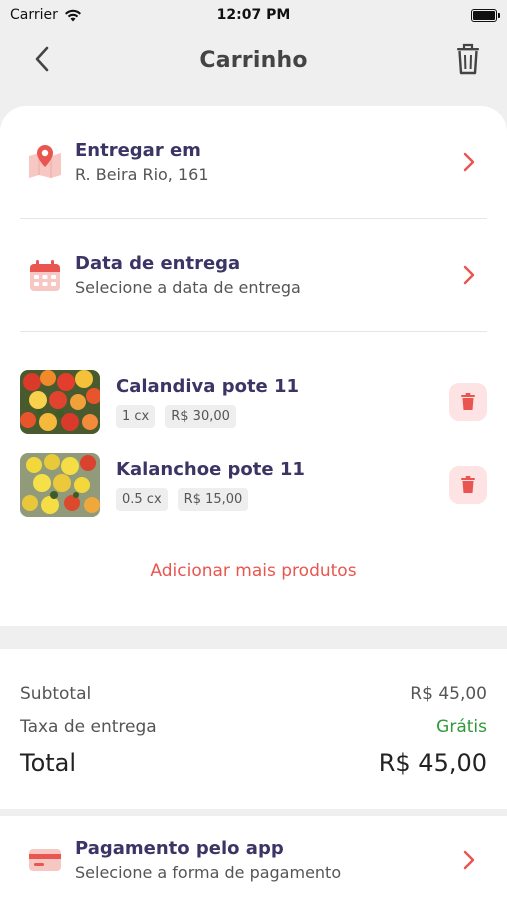 The image size is (507, 900). I want to click on product-quantity: 0.5 cx, so click(142, 499).